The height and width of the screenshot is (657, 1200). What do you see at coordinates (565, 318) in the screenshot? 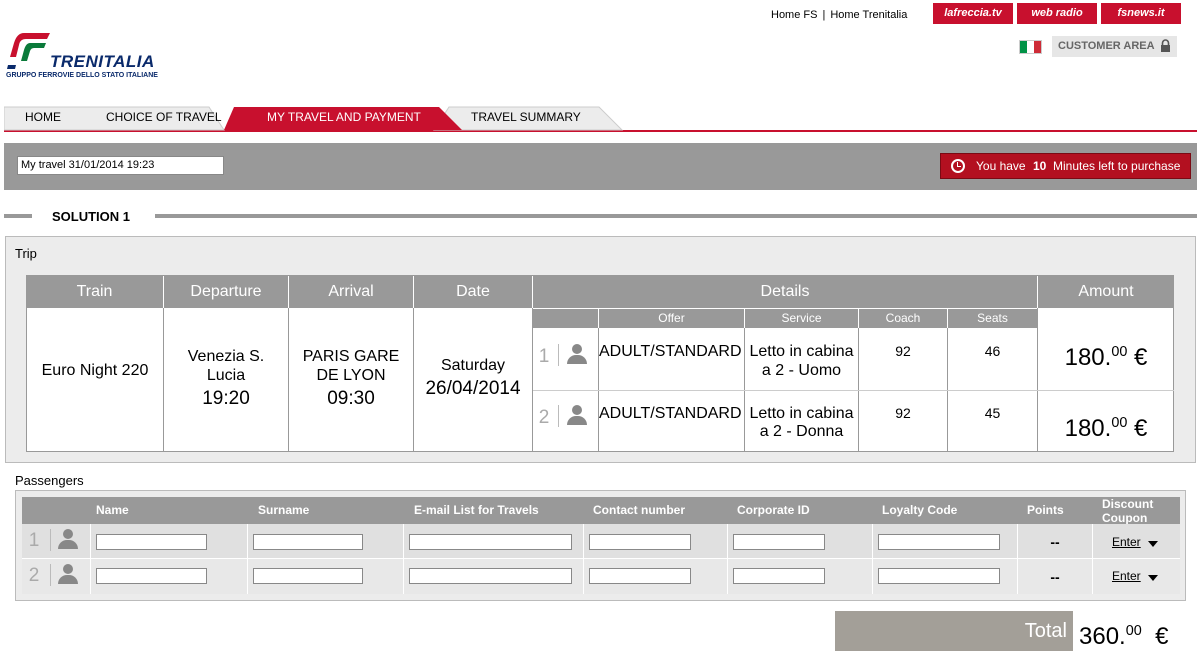
I see `subheader-blank` at bounding box center [565, 318].